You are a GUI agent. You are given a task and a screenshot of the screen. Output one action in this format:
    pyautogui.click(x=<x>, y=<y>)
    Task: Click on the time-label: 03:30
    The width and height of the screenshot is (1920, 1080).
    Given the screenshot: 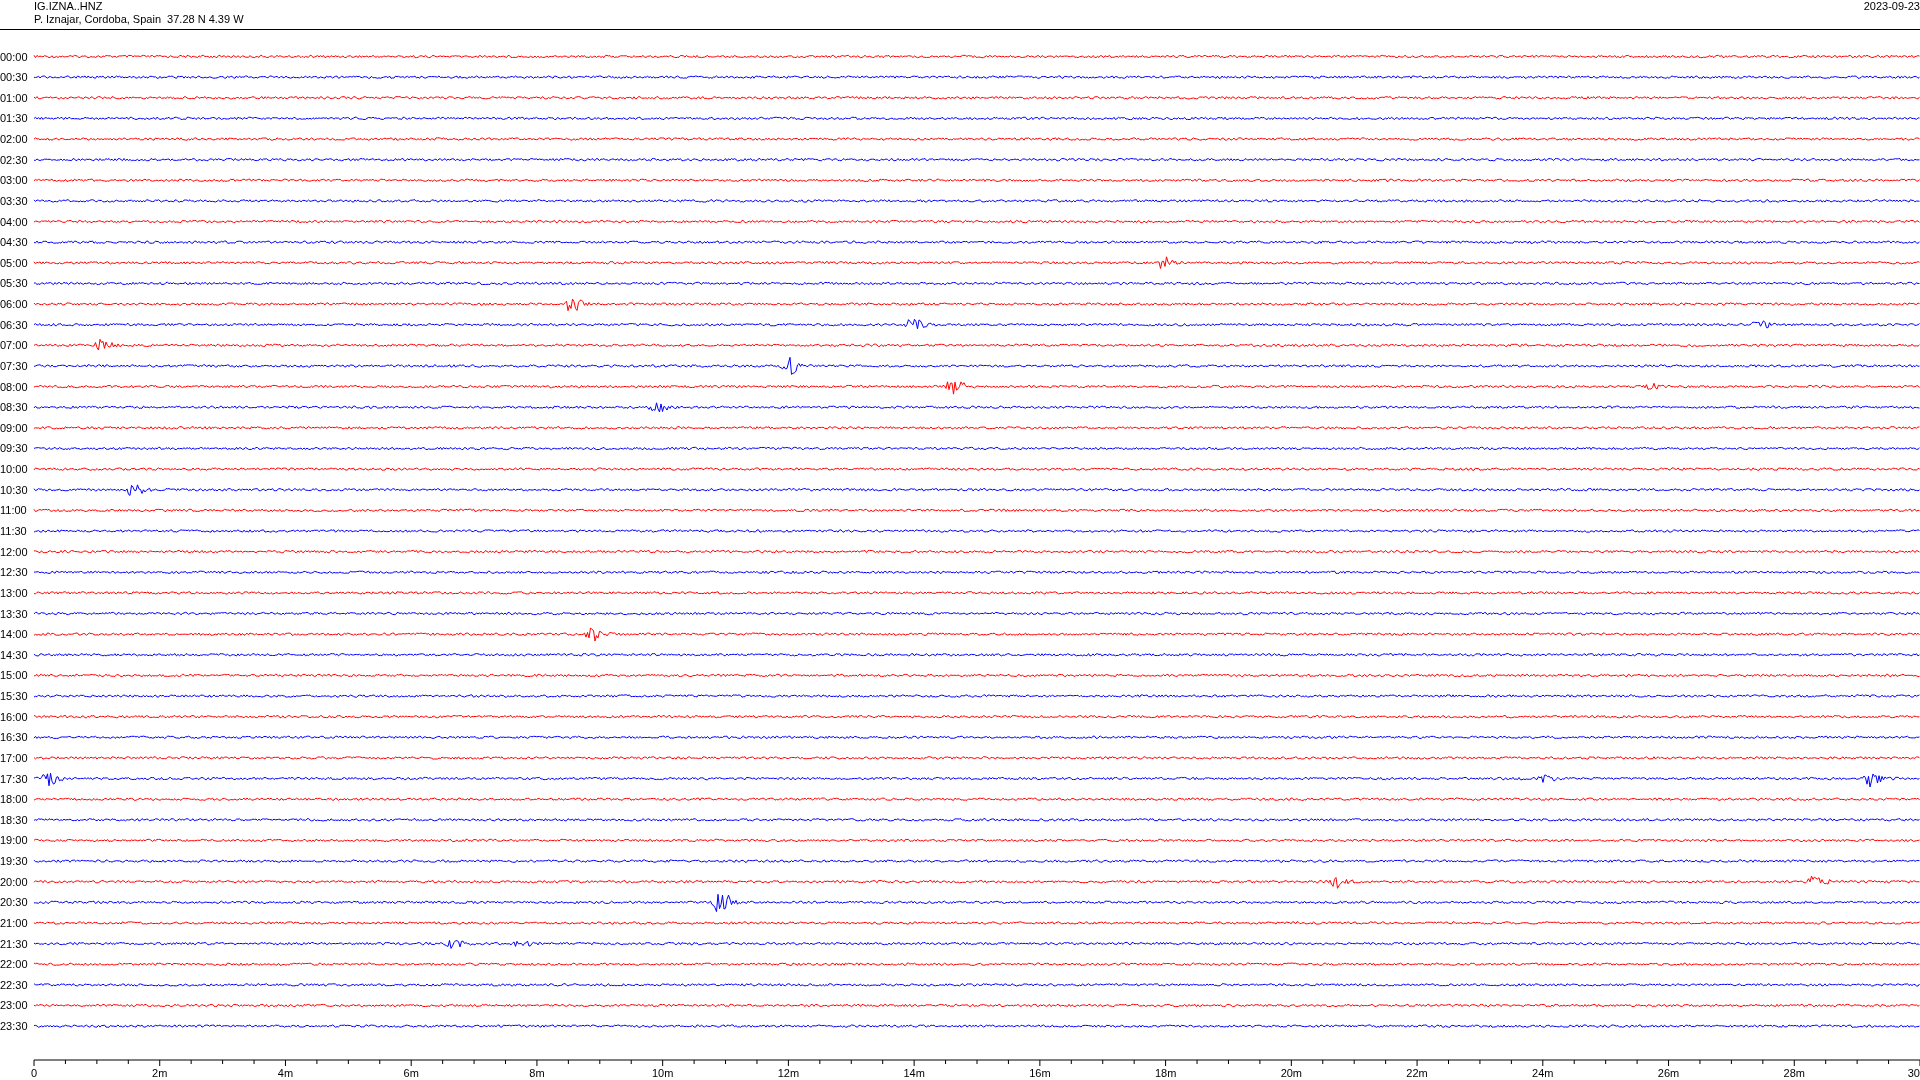 What is the action you would take?
    pyautogui.click(x=14, y=200)
    